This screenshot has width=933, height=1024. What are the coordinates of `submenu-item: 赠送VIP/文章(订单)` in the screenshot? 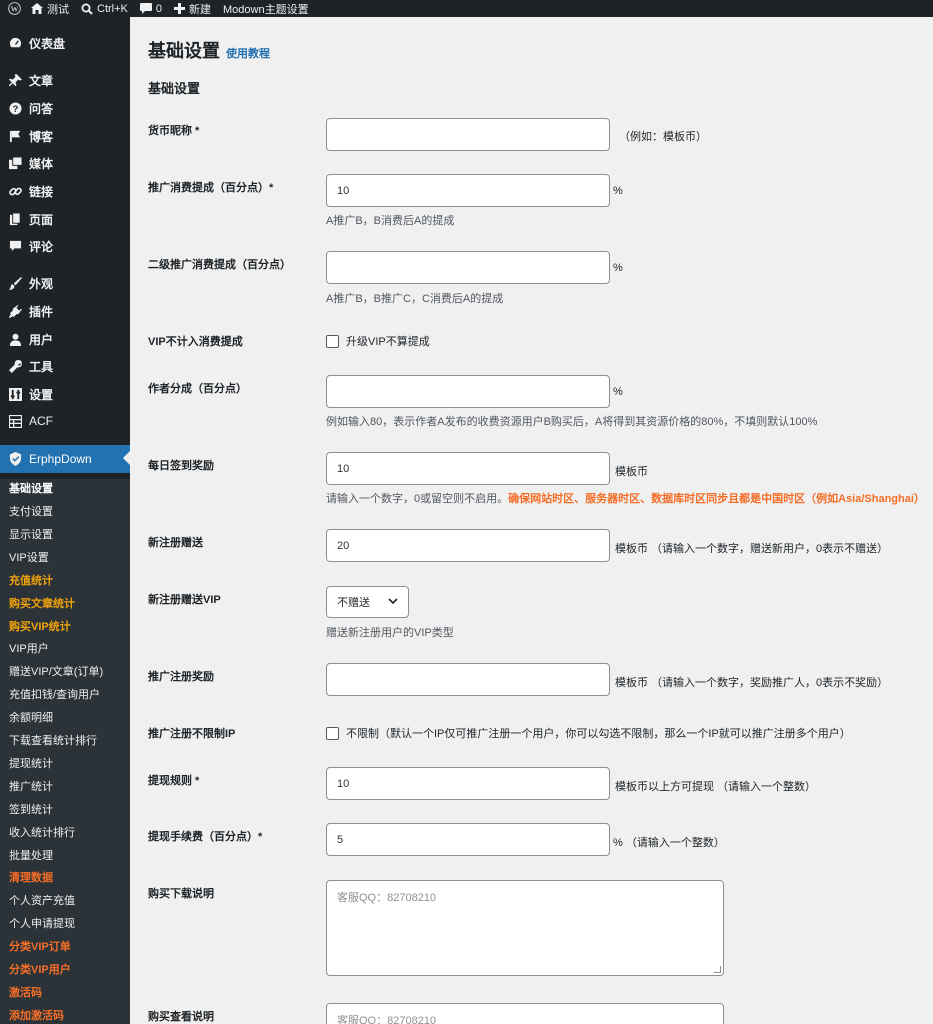 It's located at (56, 672).